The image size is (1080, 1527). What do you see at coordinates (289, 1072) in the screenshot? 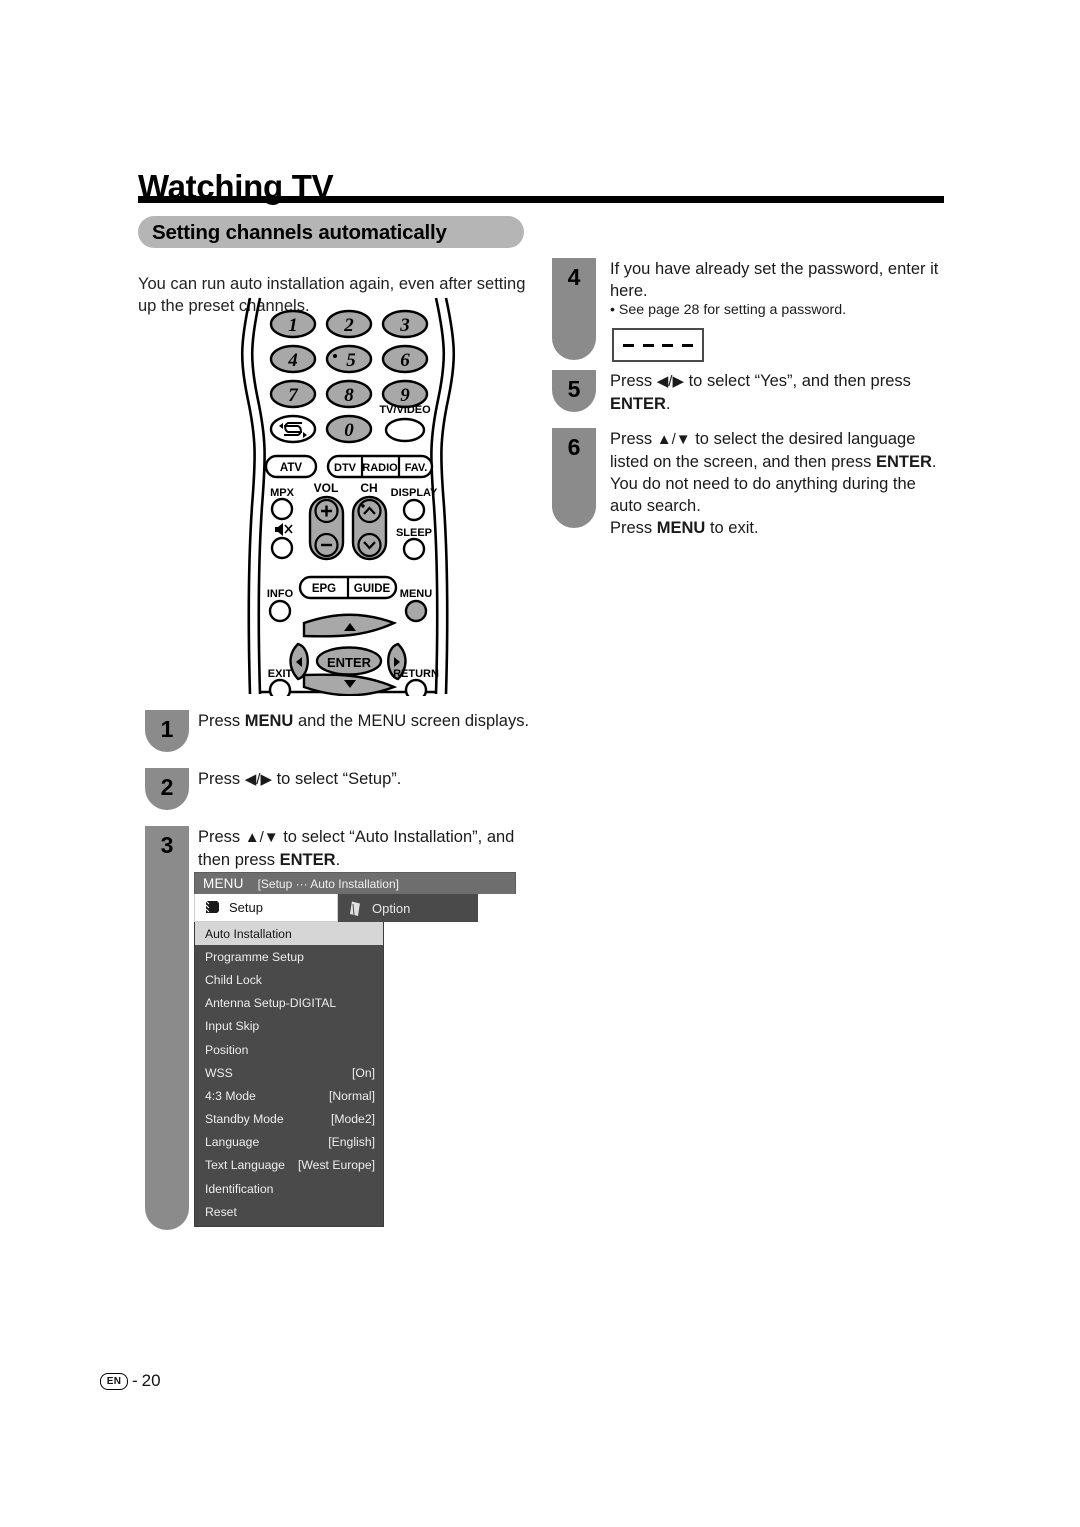
I see `menu-item: WSS [On]` at bounding box center [289, 1072].